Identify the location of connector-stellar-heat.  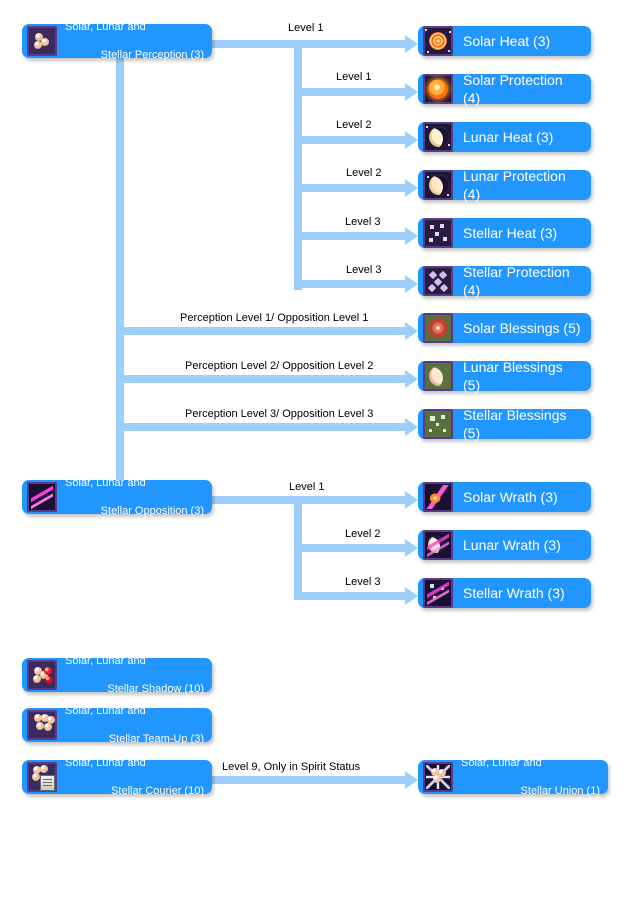
(350, 236).